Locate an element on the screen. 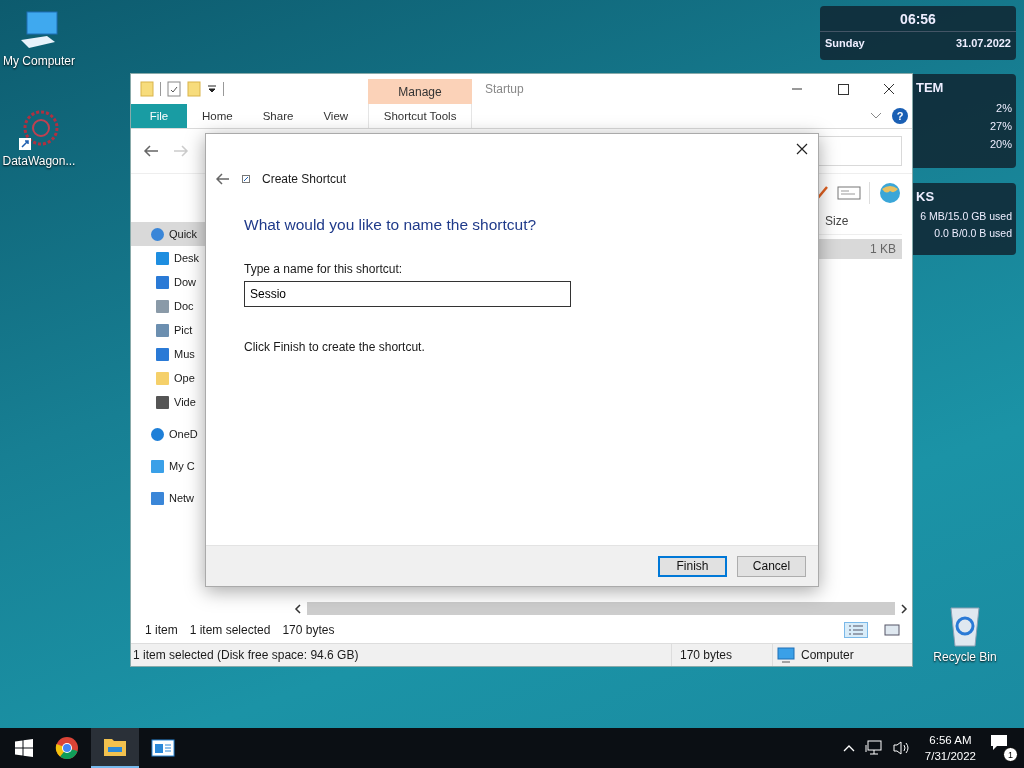 The image size is (1024, 768). dialog-title: Create Shortcut is located at coordinates (304, 179).